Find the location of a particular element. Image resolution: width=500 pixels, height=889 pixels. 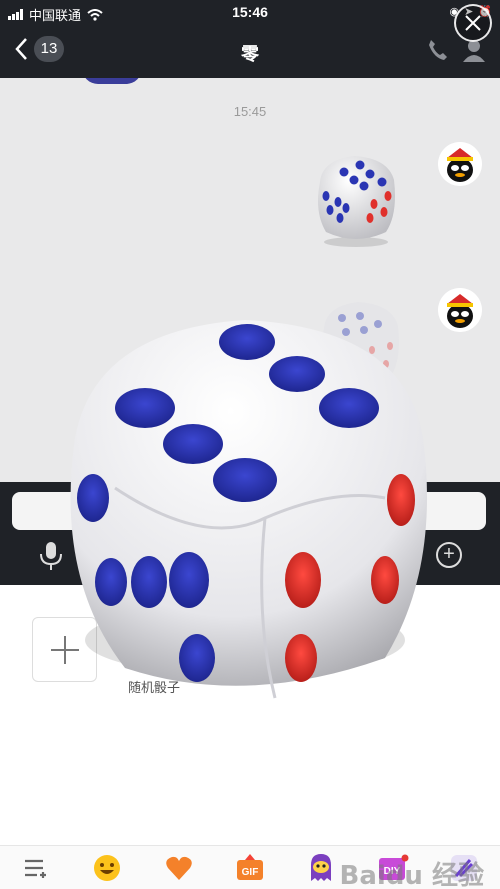

tab-ghost is located at coordinates (321, 868).